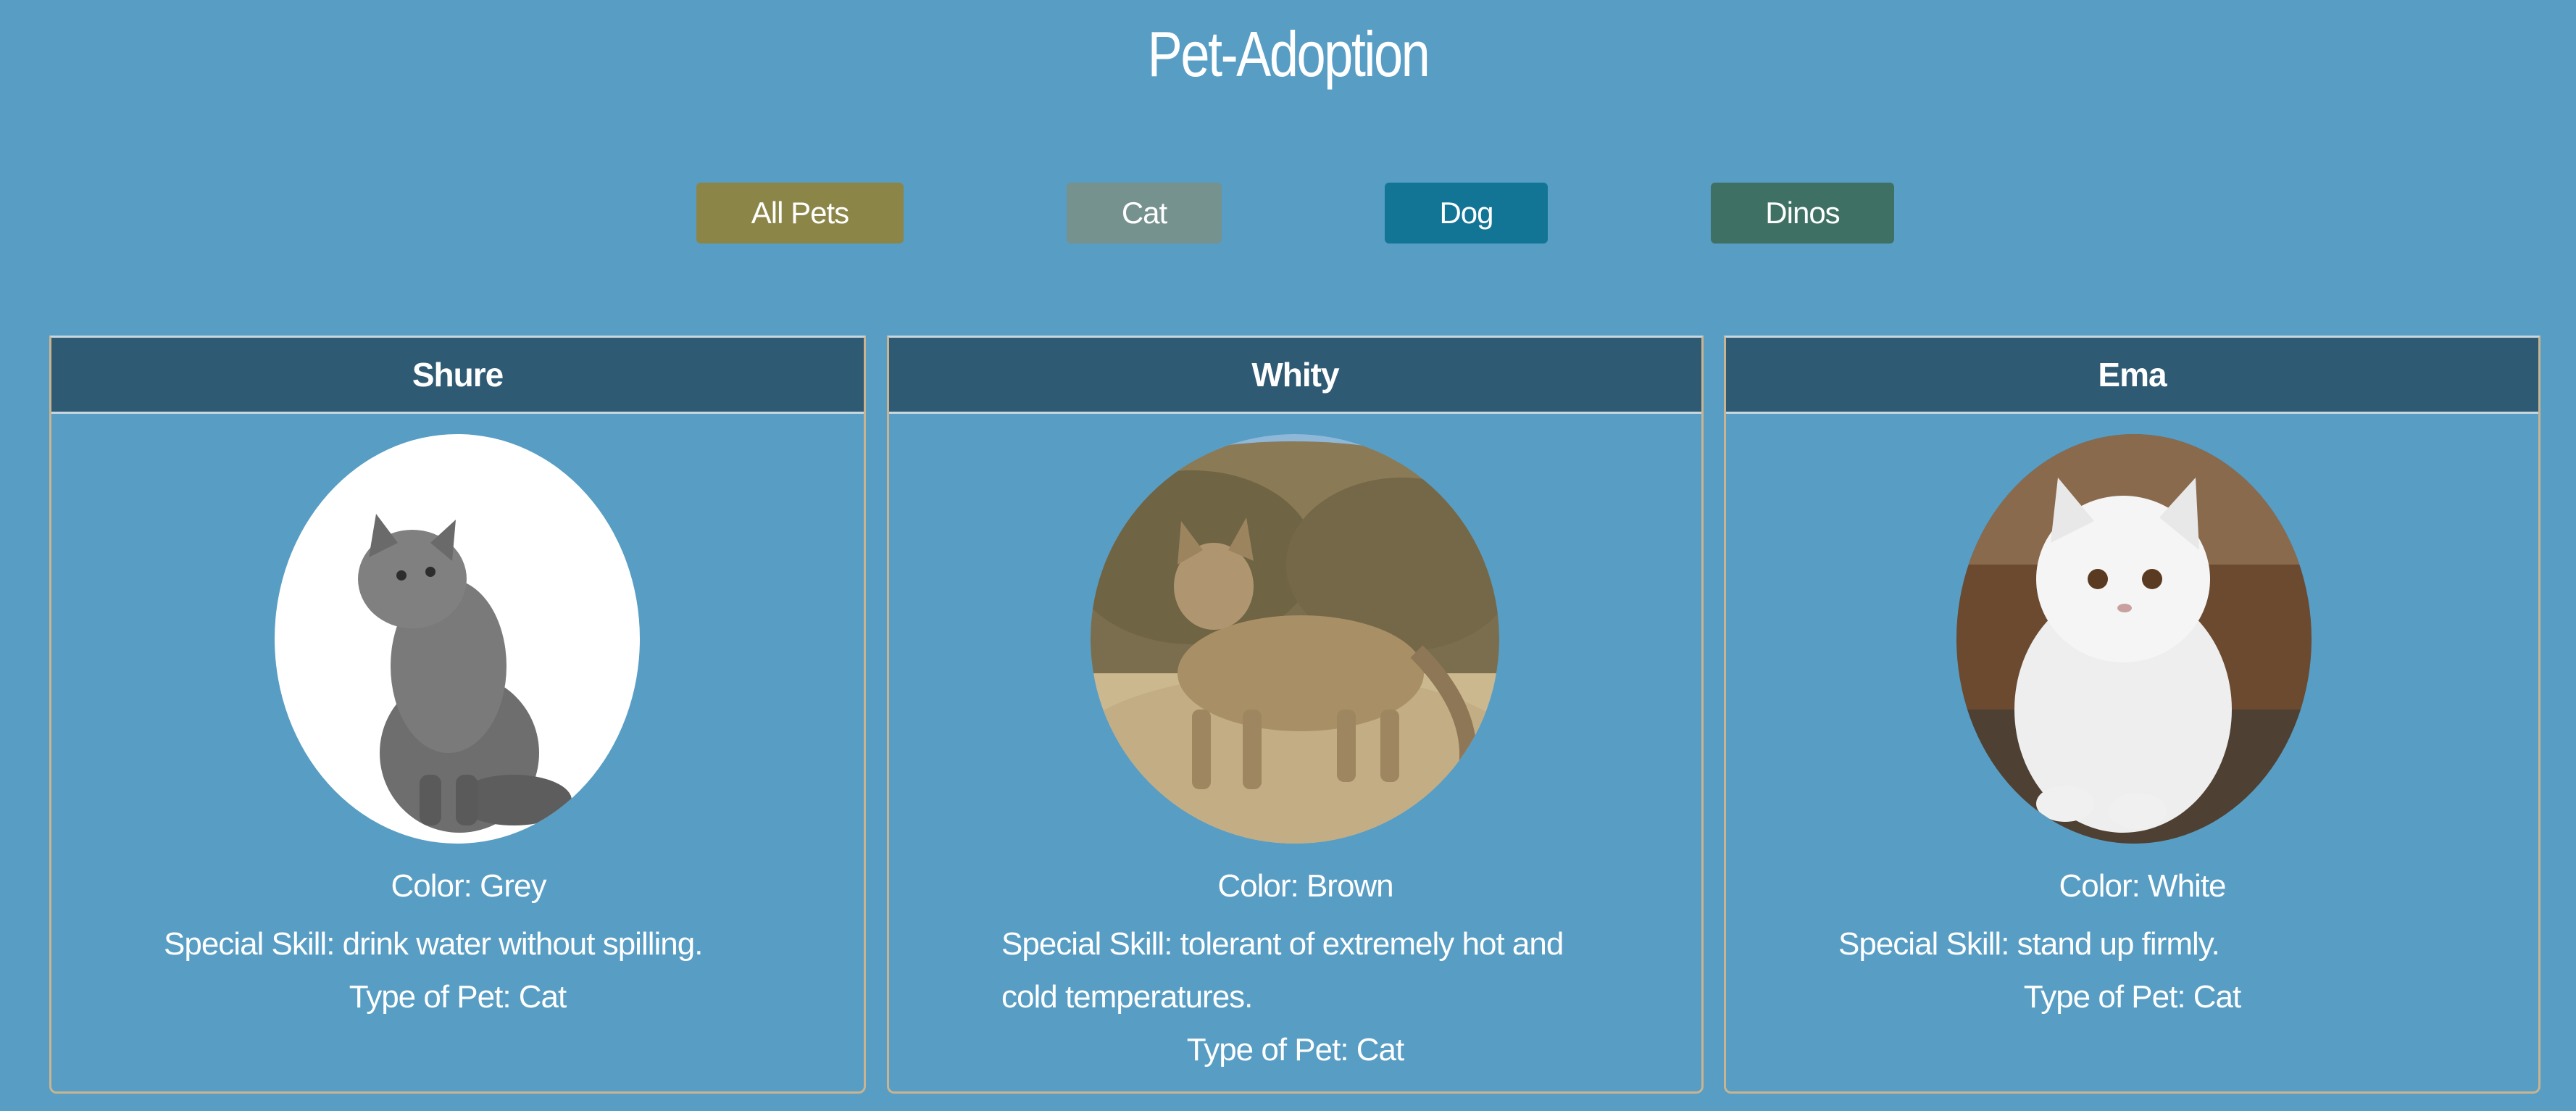 The height and width of the screenshot is (1111, 2576). What do you see at coordinates (1466, 213) in the screenshot?
I see `filter-dog-button: Dog` at bounding box center [1466, 213].